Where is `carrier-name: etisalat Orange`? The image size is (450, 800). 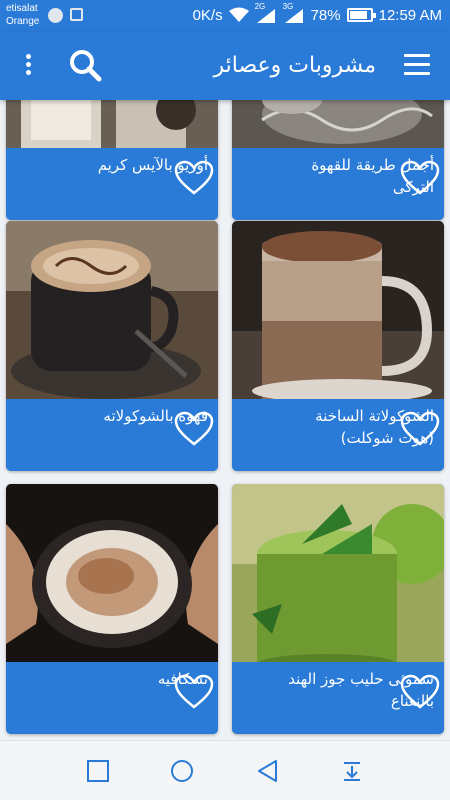
carrier-name: etisalat Orange is located at coordinates (22, 15).